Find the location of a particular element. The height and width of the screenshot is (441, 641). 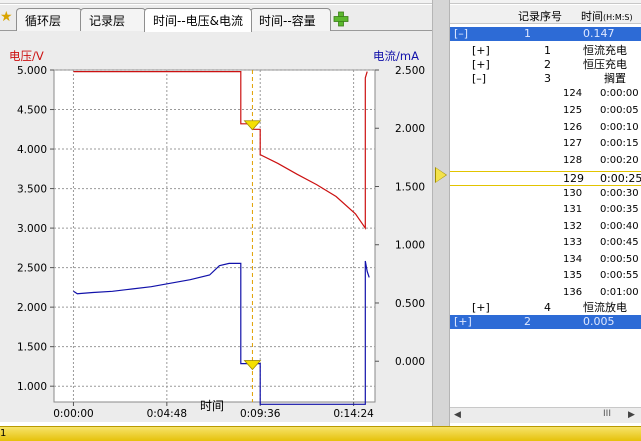

tree-row: 131 0:00:35 is located at coordinates (545, 209).